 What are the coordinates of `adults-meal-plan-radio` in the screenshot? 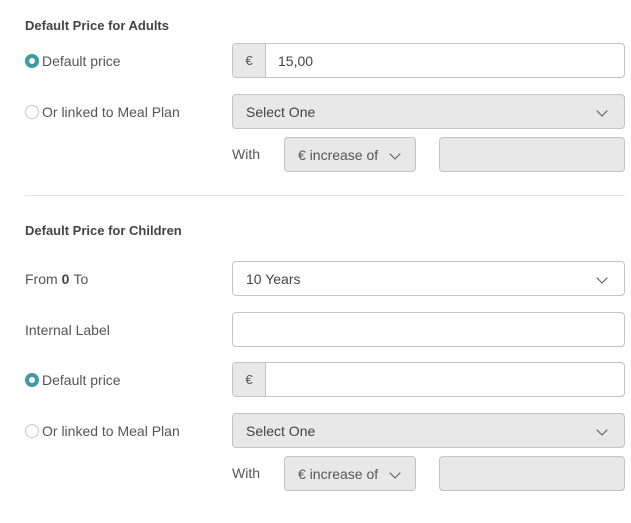 It's located at (32, 112).